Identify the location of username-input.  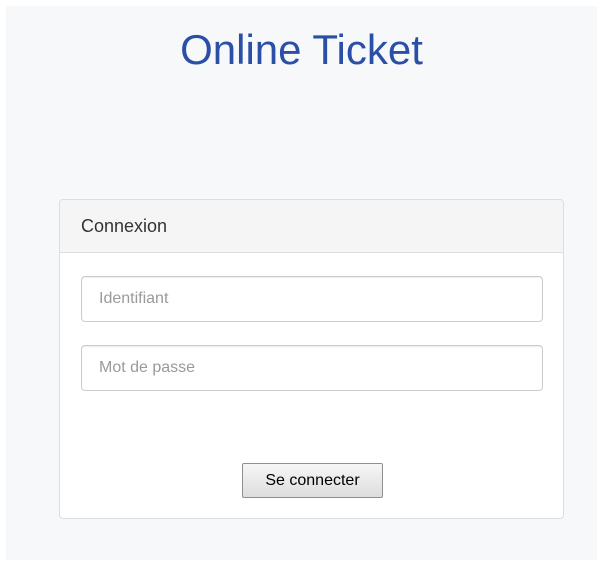
(312, 299).